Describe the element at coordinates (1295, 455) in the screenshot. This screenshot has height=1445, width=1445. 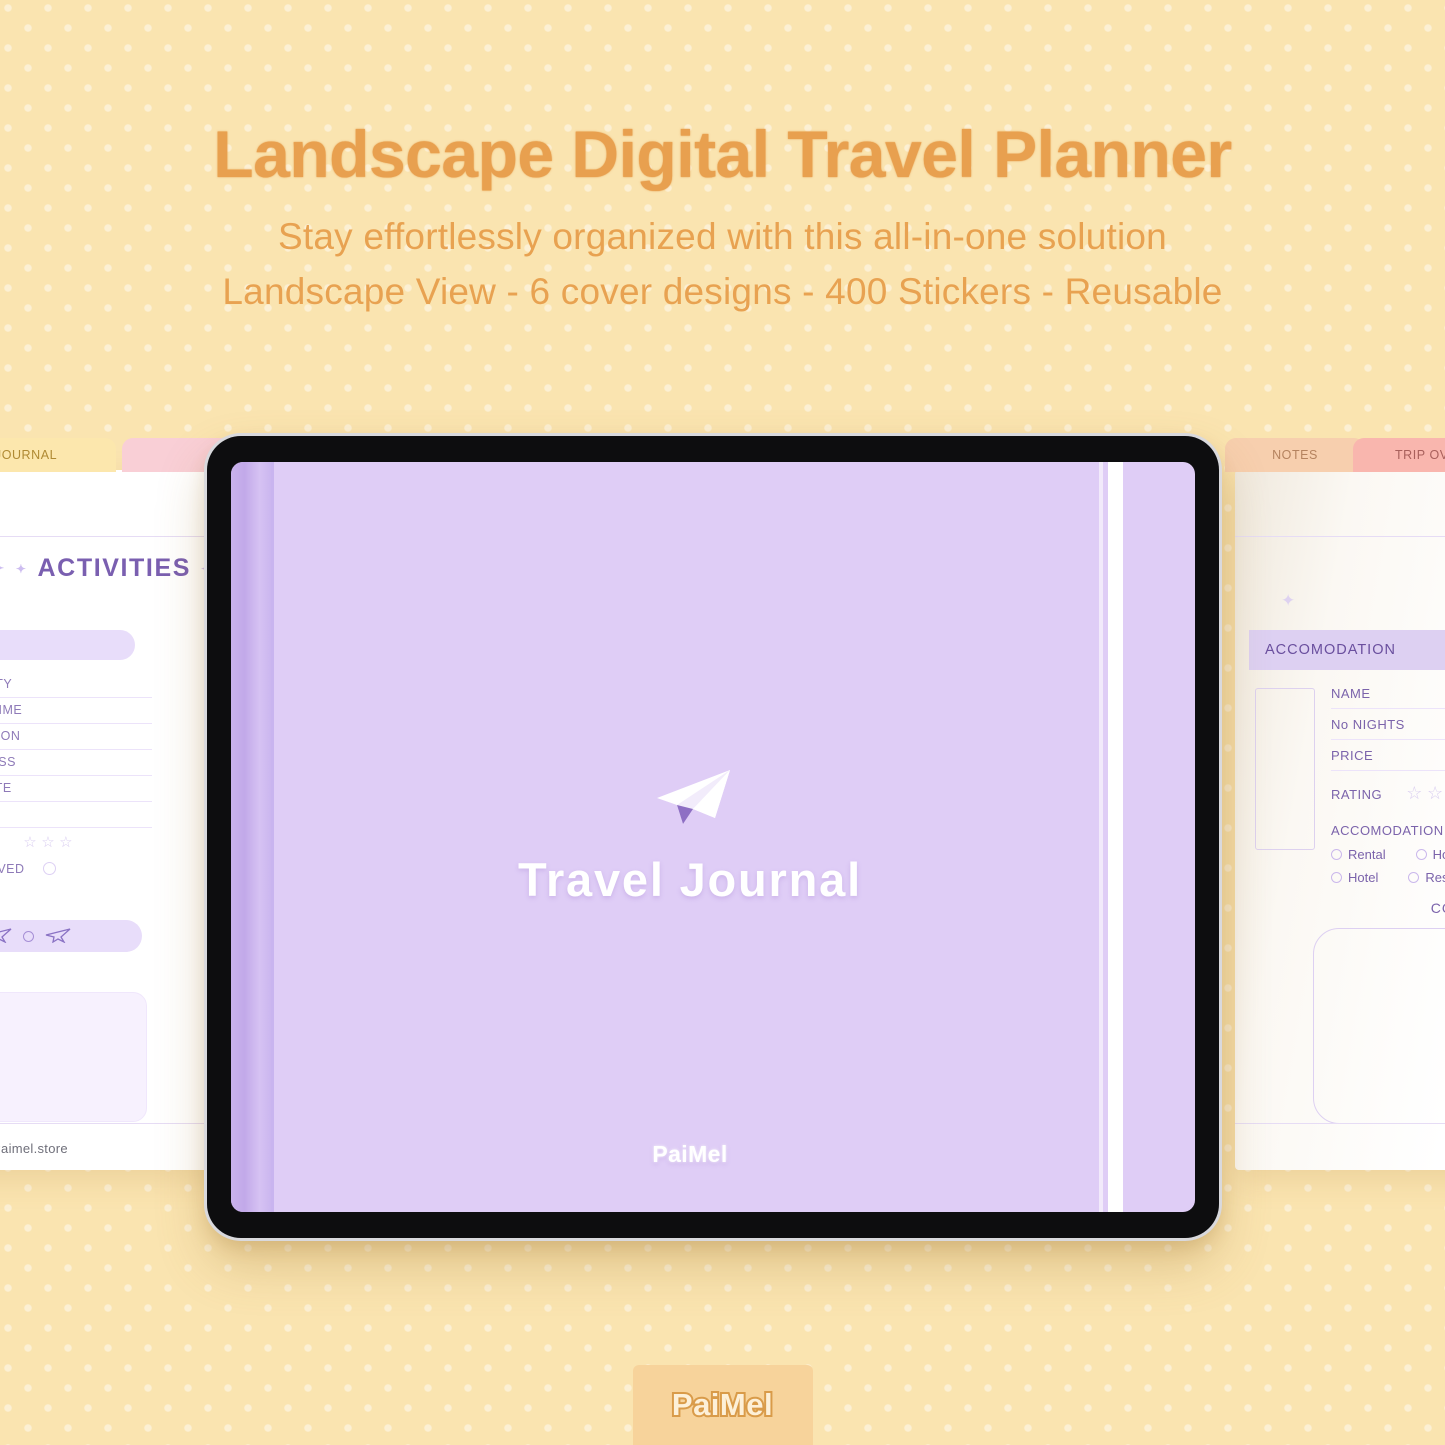
I see `tab-notes: NOTES` at that location.